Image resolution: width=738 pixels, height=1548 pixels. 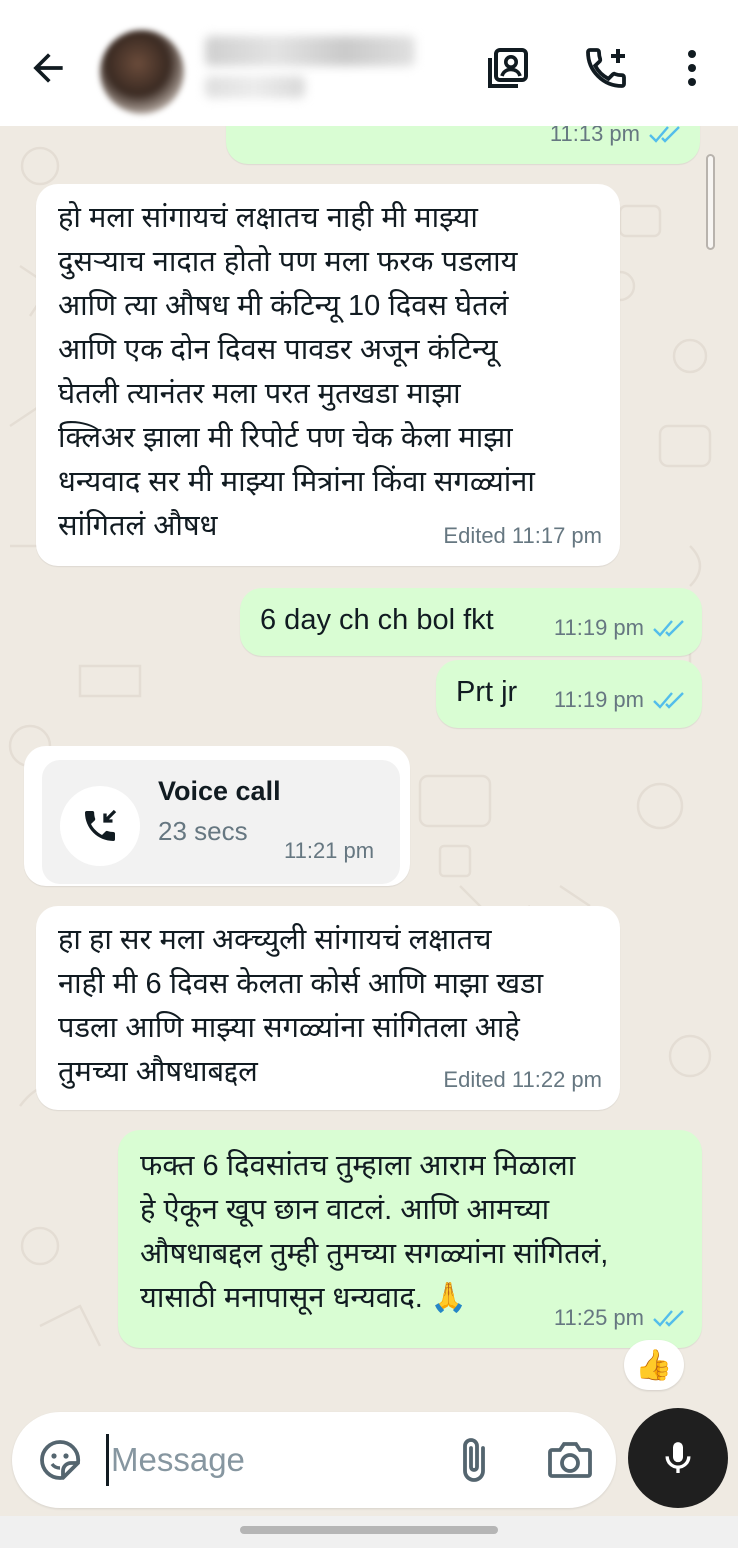 I want to click on message-text: Prt jr, so click(x=487, y=692).